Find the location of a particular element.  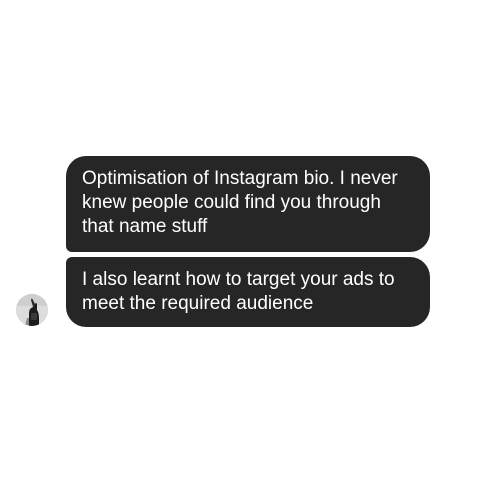

avatar-photo-icon is located at coordinates (32, 310).